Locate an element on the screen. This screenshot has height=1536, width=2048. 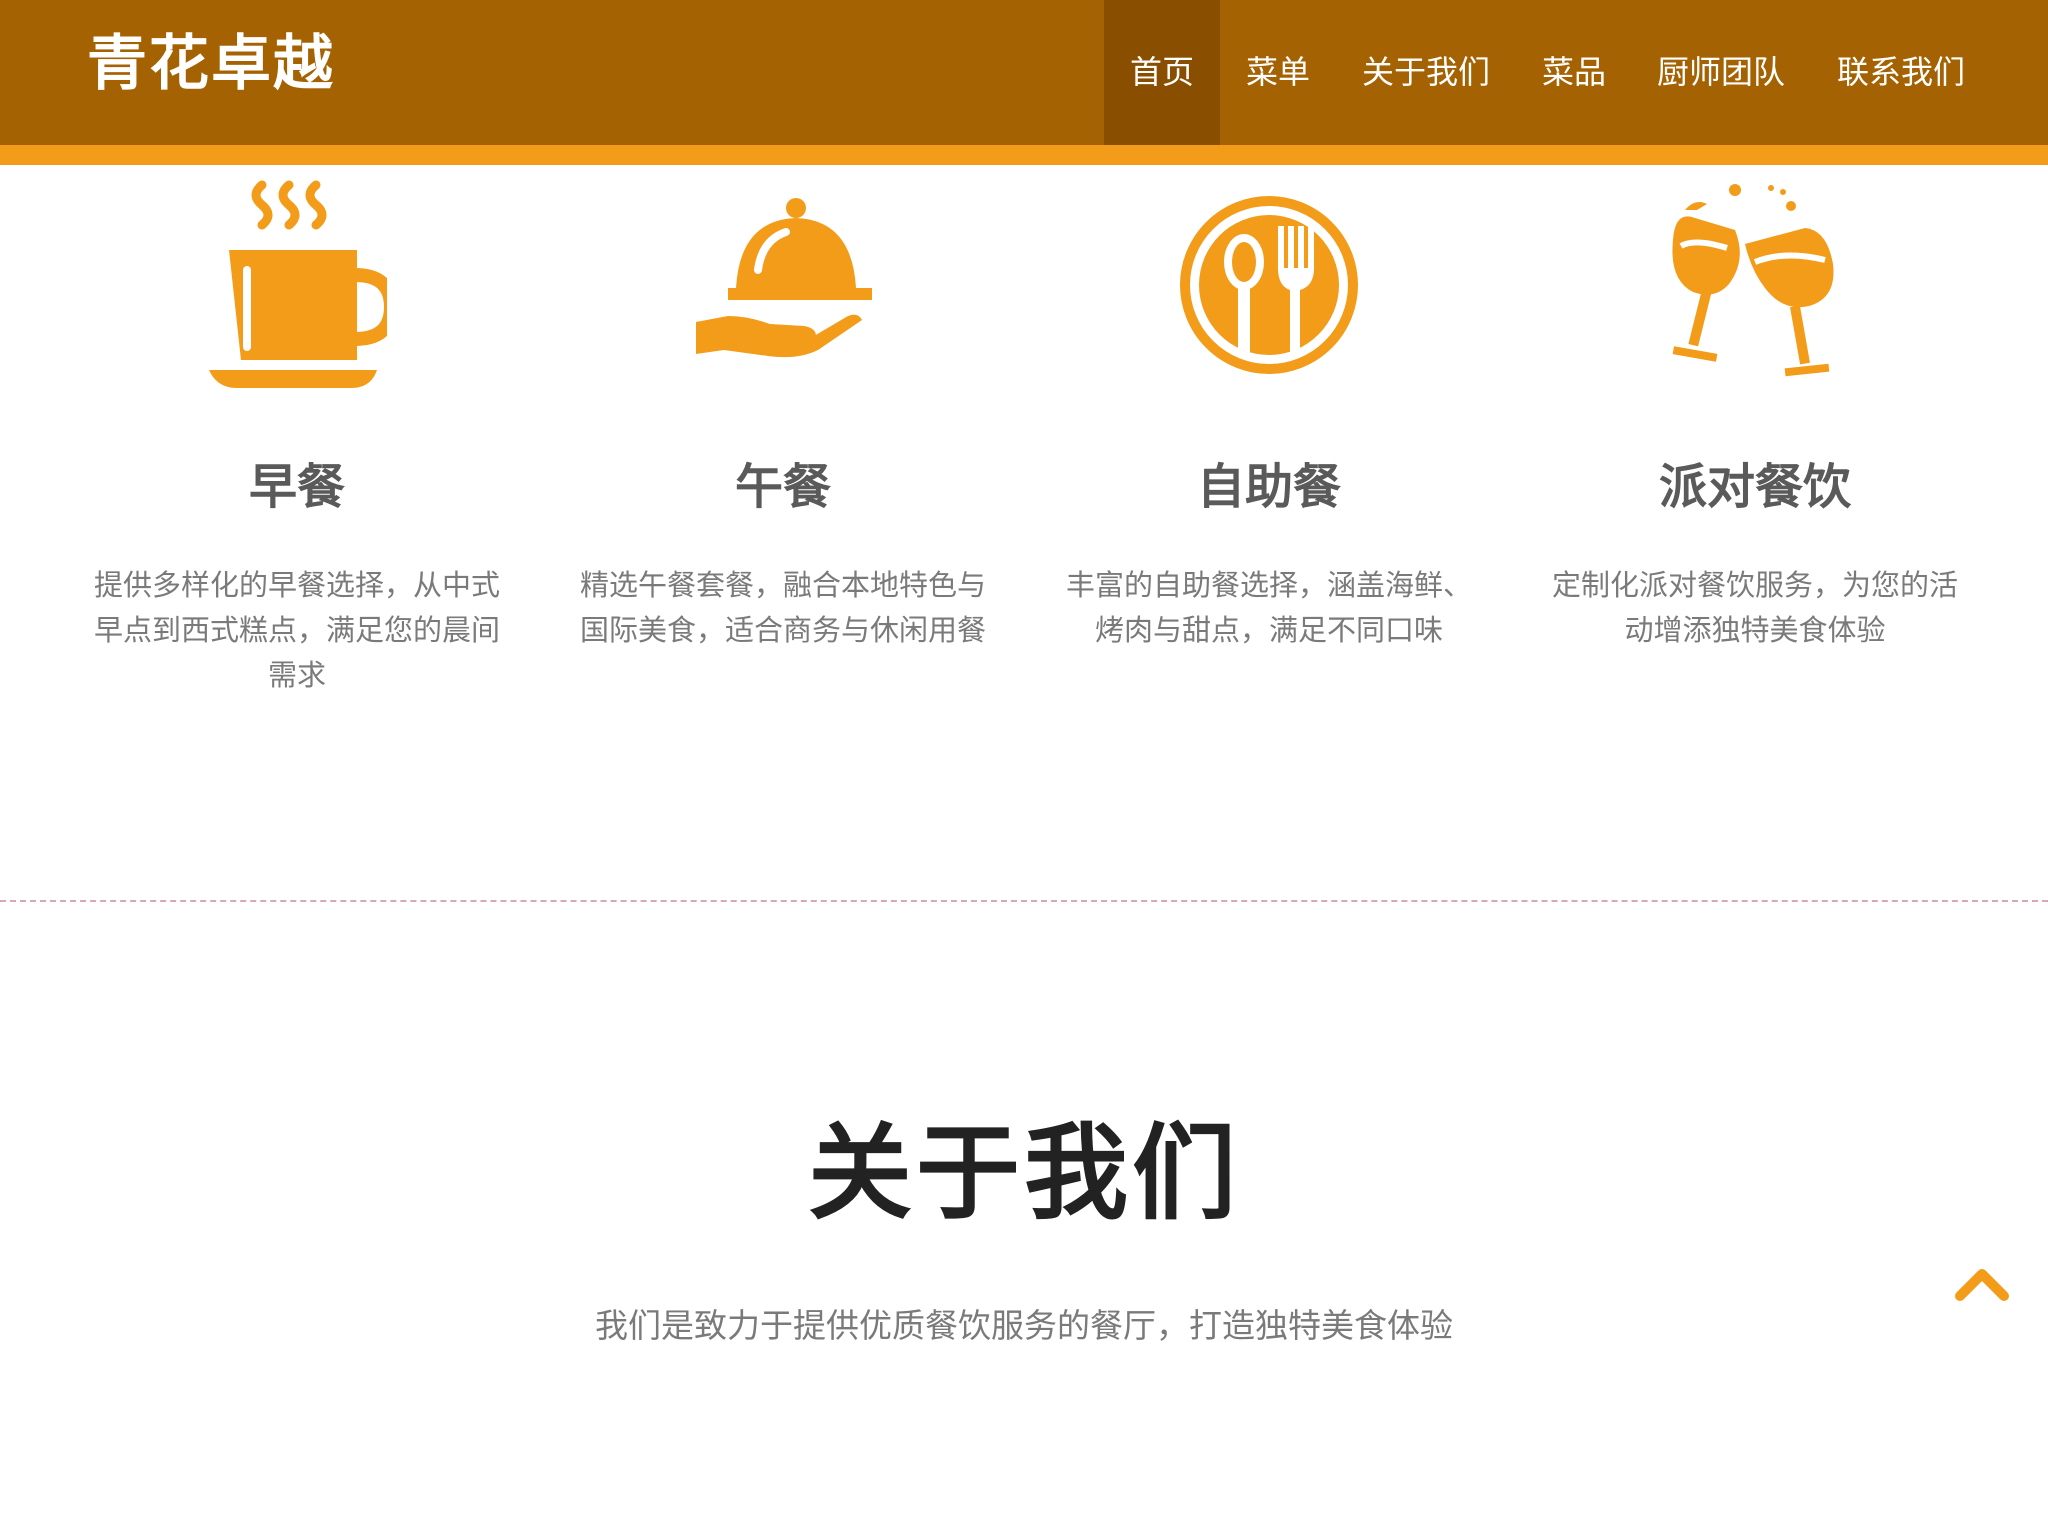
feature-desc: 丰富的自助餐选择，涵盖海鲜、烤肉与甜点，满足不同口味 is located at coordinates (1268, 607).